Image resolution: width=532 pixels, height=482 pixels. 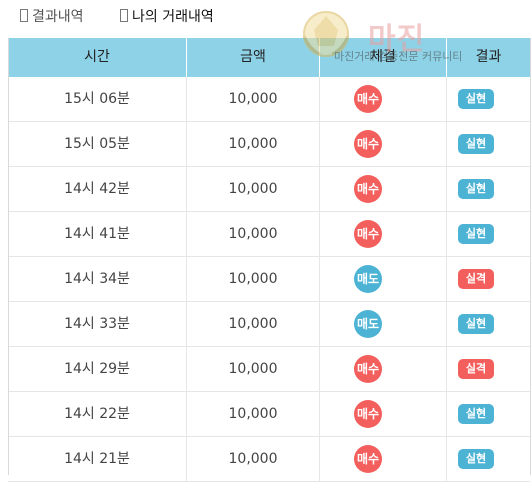 What do you see at coordinates (266, 19) in the screenshot?
I see `tab-bar: 결과내역 나의 거래내역` at bounding box center [266, 19].